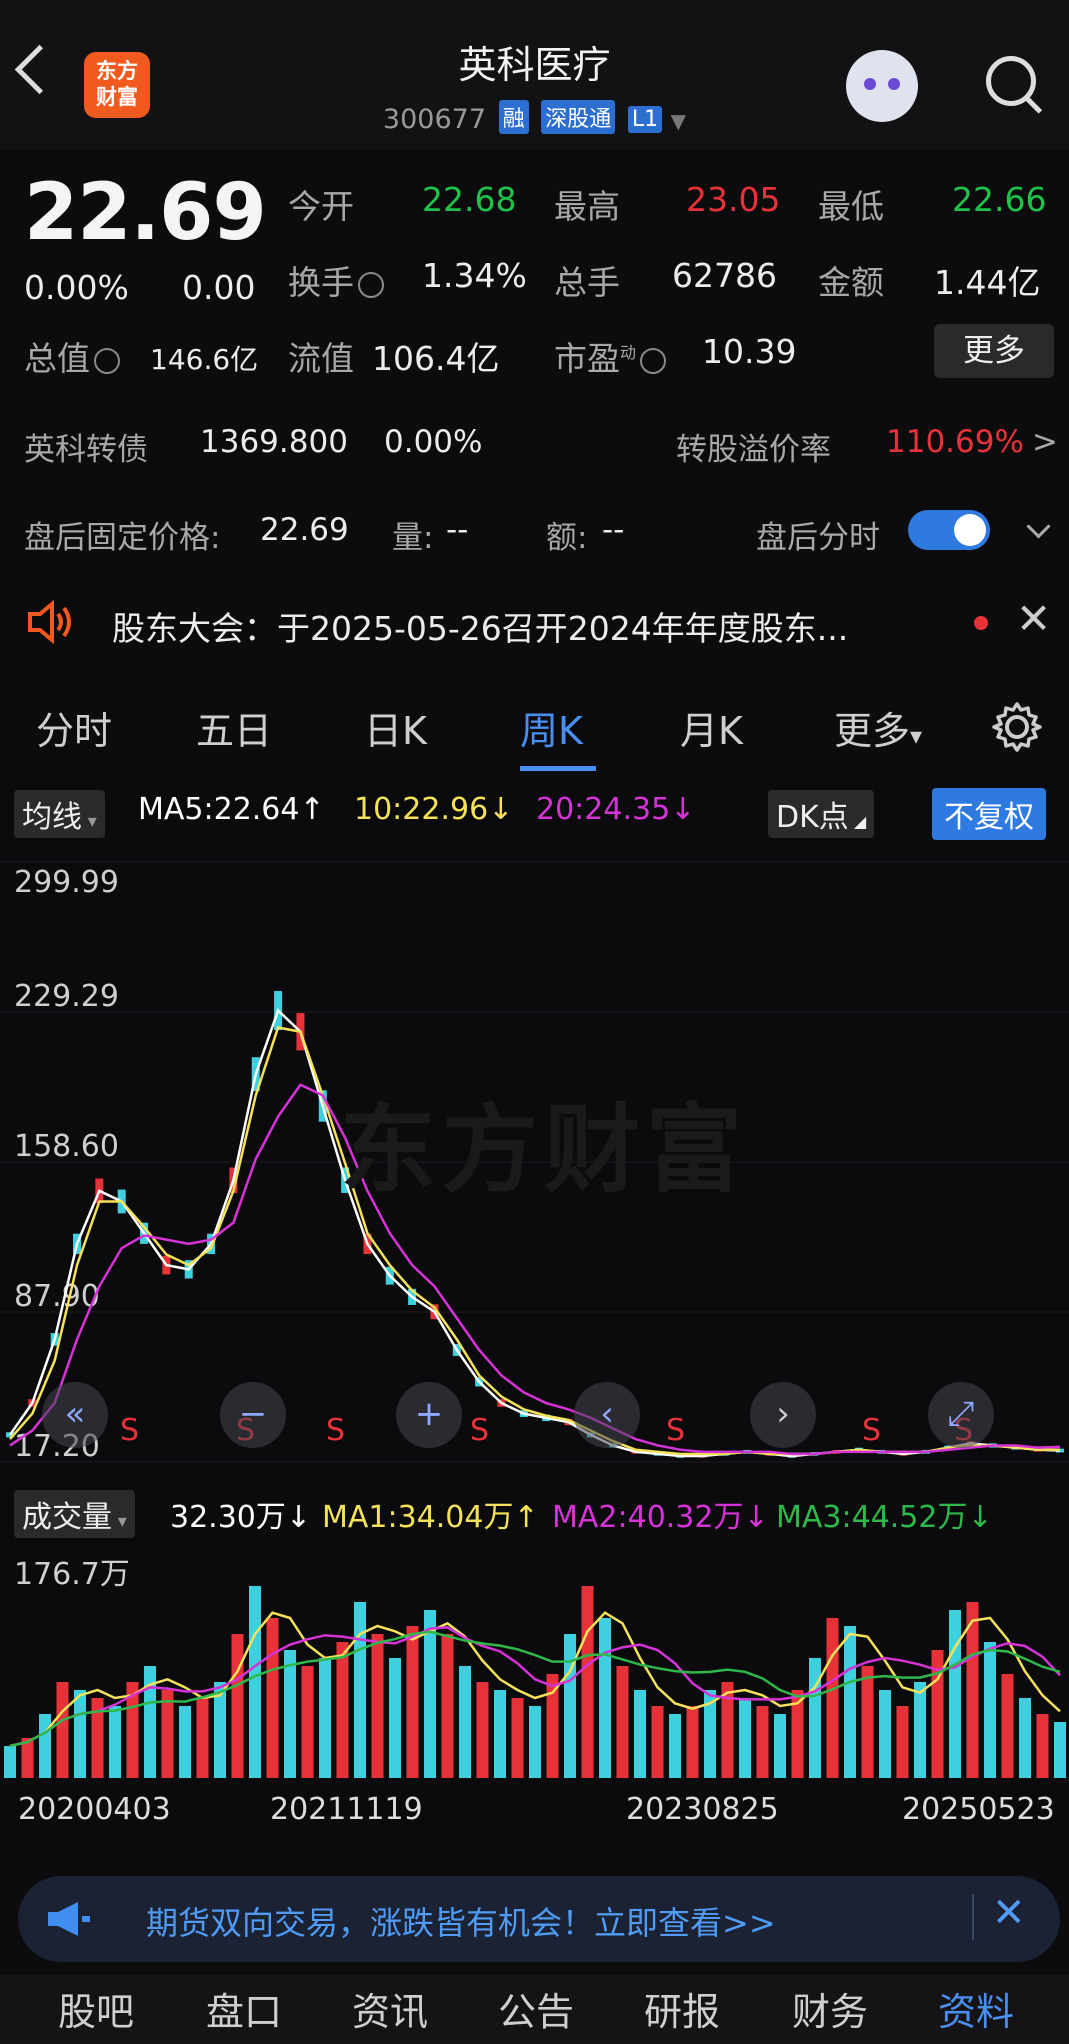  I want to click on volume-value: 32.30万↓, so click(241, 1517).